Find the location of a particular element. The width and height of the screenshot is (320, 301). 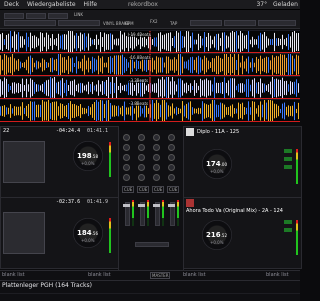

link-label: LINK is located at coordinates (78, 14).